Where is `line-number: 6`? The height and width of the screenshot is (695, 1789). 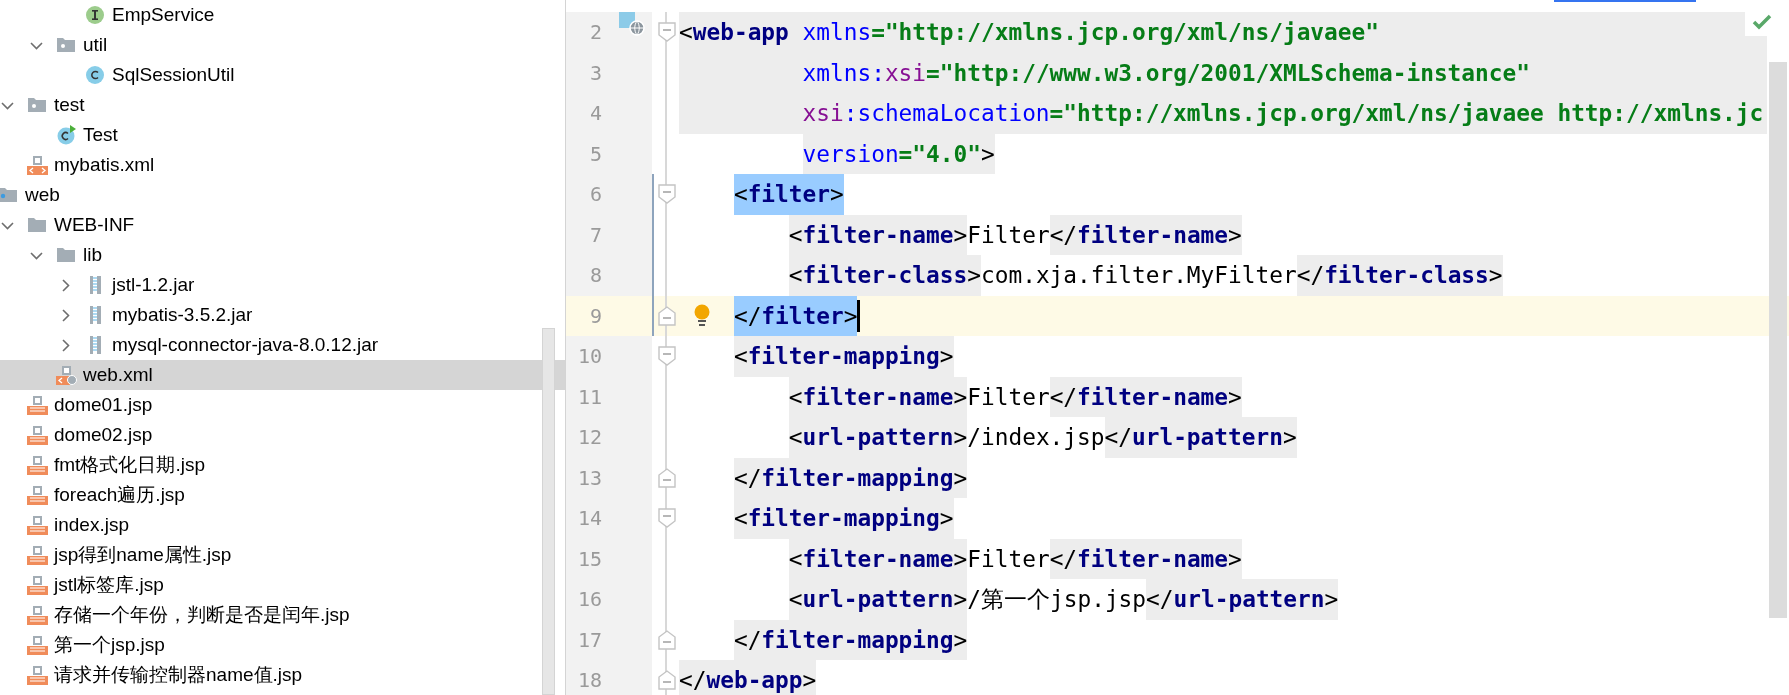 line-number: 6 is located at coordinates (595, 194).